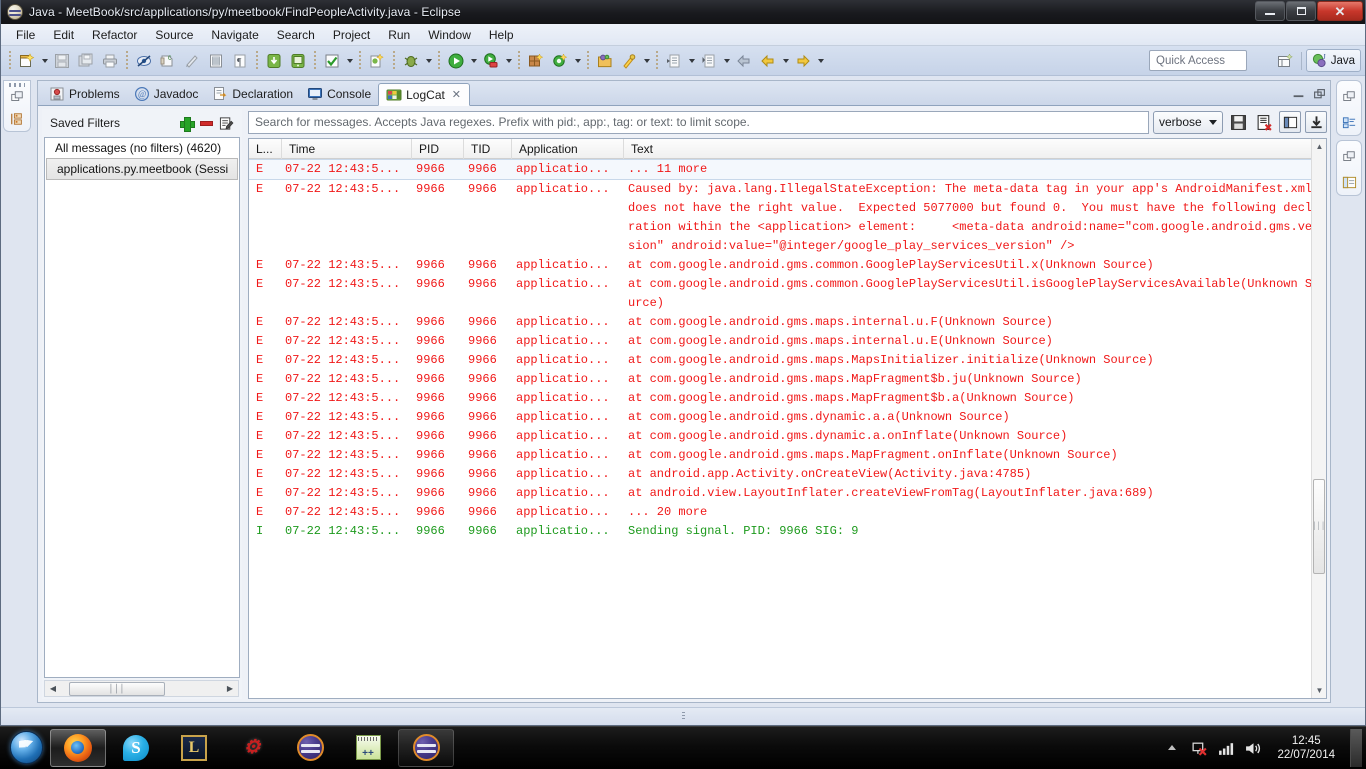 This screenshot has width=1366, height=769. I want to click on filter-item-application: applications.py.meetbook (Sessi, so click(142, 169).